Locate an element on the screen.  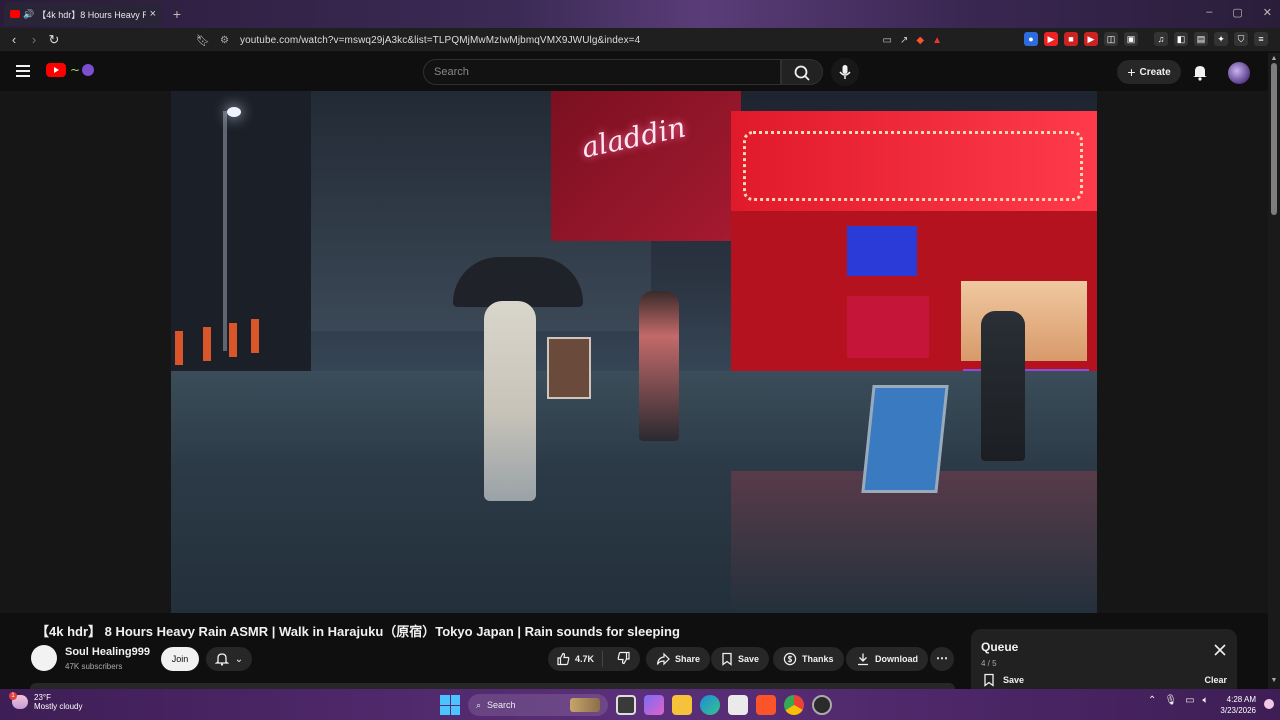
scrollbar-thumb is located at coordinates (1274, 139).